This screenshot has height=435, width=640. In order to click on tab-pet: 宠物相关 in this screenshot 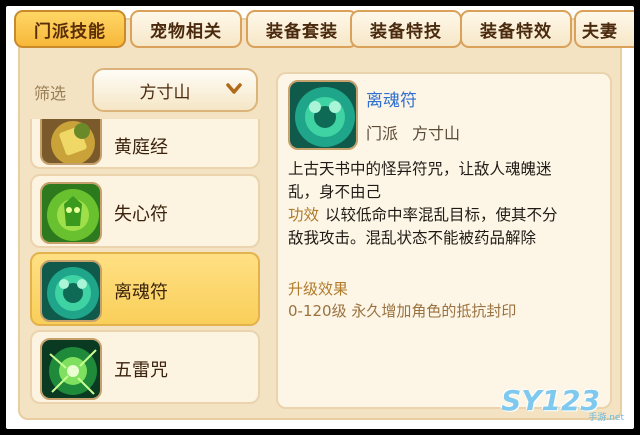, I will do `click(186, 29)`.